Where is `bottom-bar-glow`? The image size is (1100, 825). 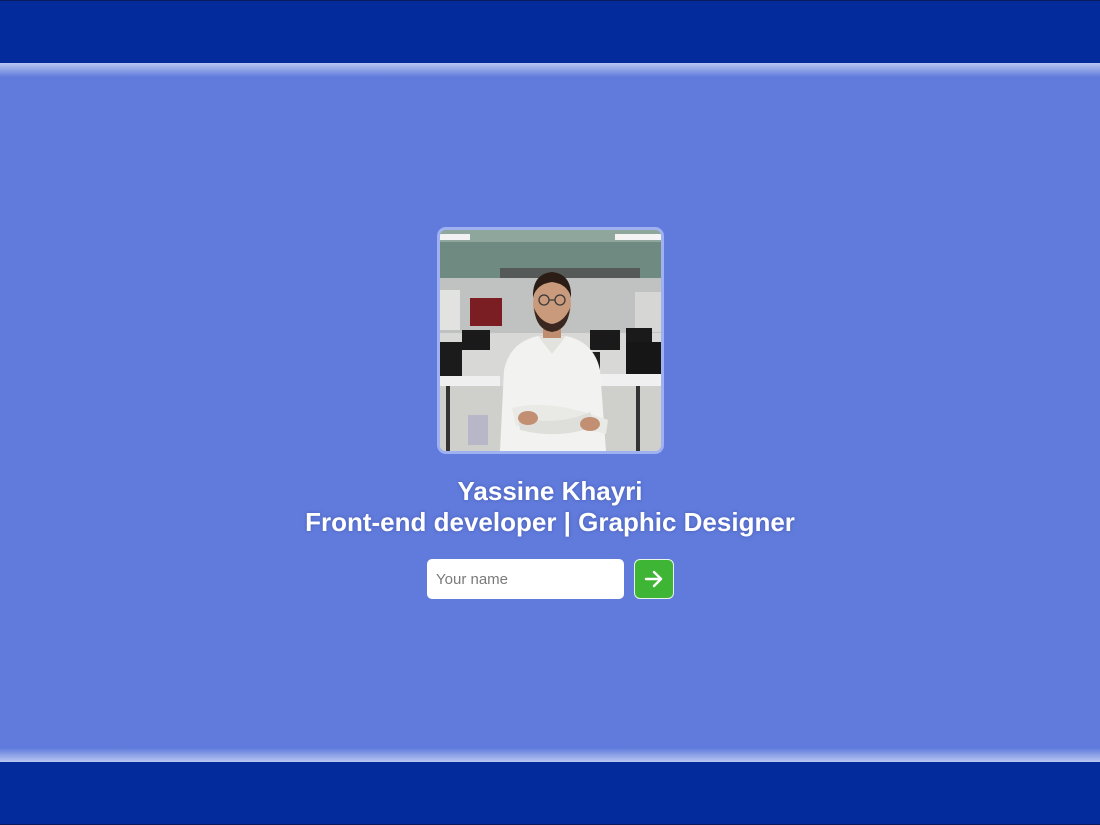 bottom-bar-glow is located at coordinates (550, 755).